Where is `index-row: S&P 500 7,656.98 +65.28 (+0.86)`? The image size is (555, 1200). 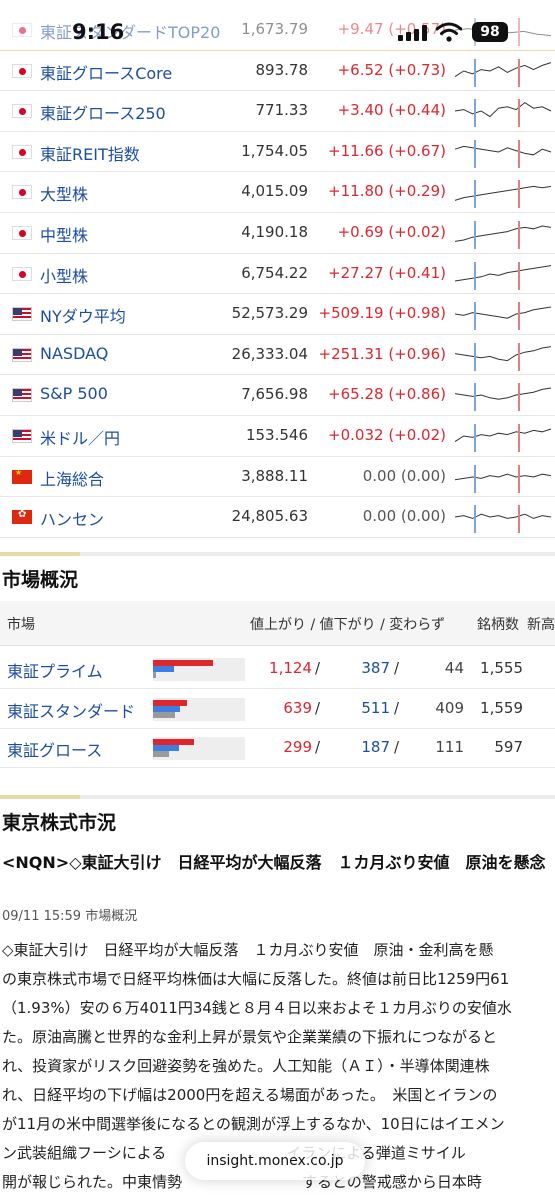
index-row: S&P 500 7,656.98 +65.28 (+0.86) is located at coordinates (277, 395).